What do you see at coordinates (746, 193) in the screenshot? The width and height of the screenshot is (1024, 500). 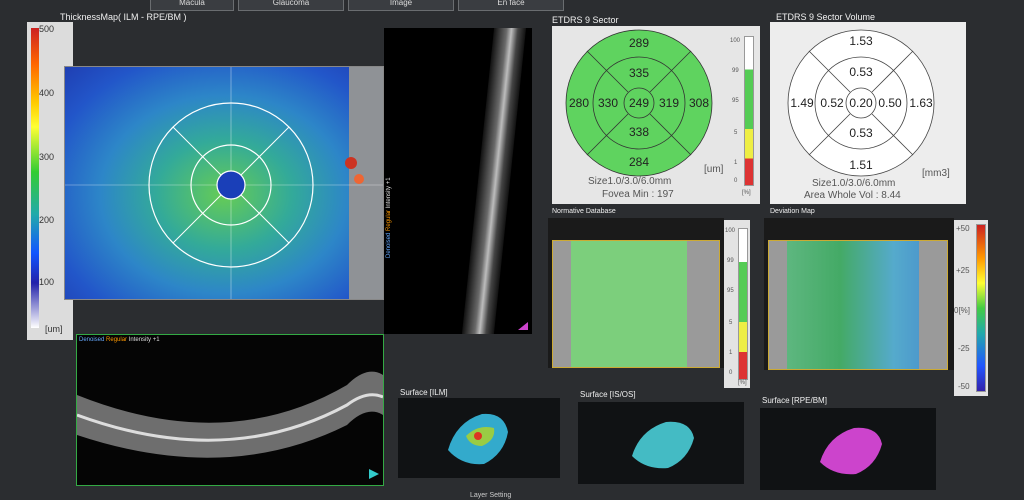 I see `pct-unit: [%]` at bounding box center [746, 193].